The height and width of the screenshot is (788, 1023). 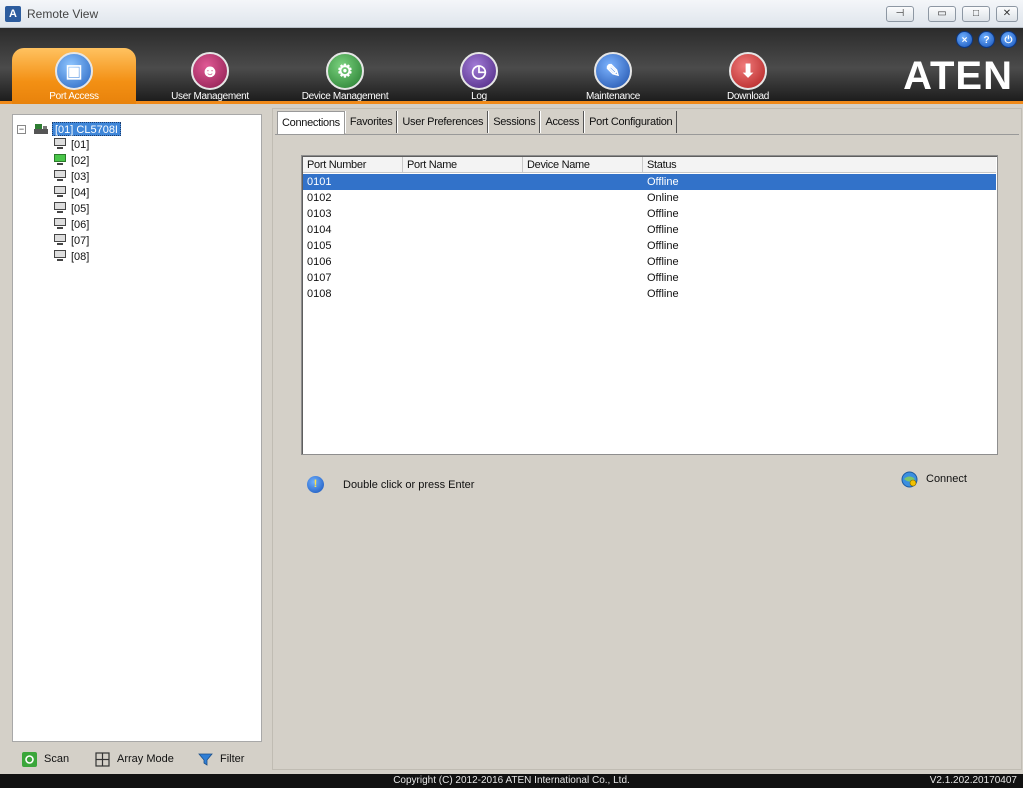 What do you see at coordinates (319, 262) in the screenshot?
I see `port-number-cell: 0106` at bounding box center [319, 262].